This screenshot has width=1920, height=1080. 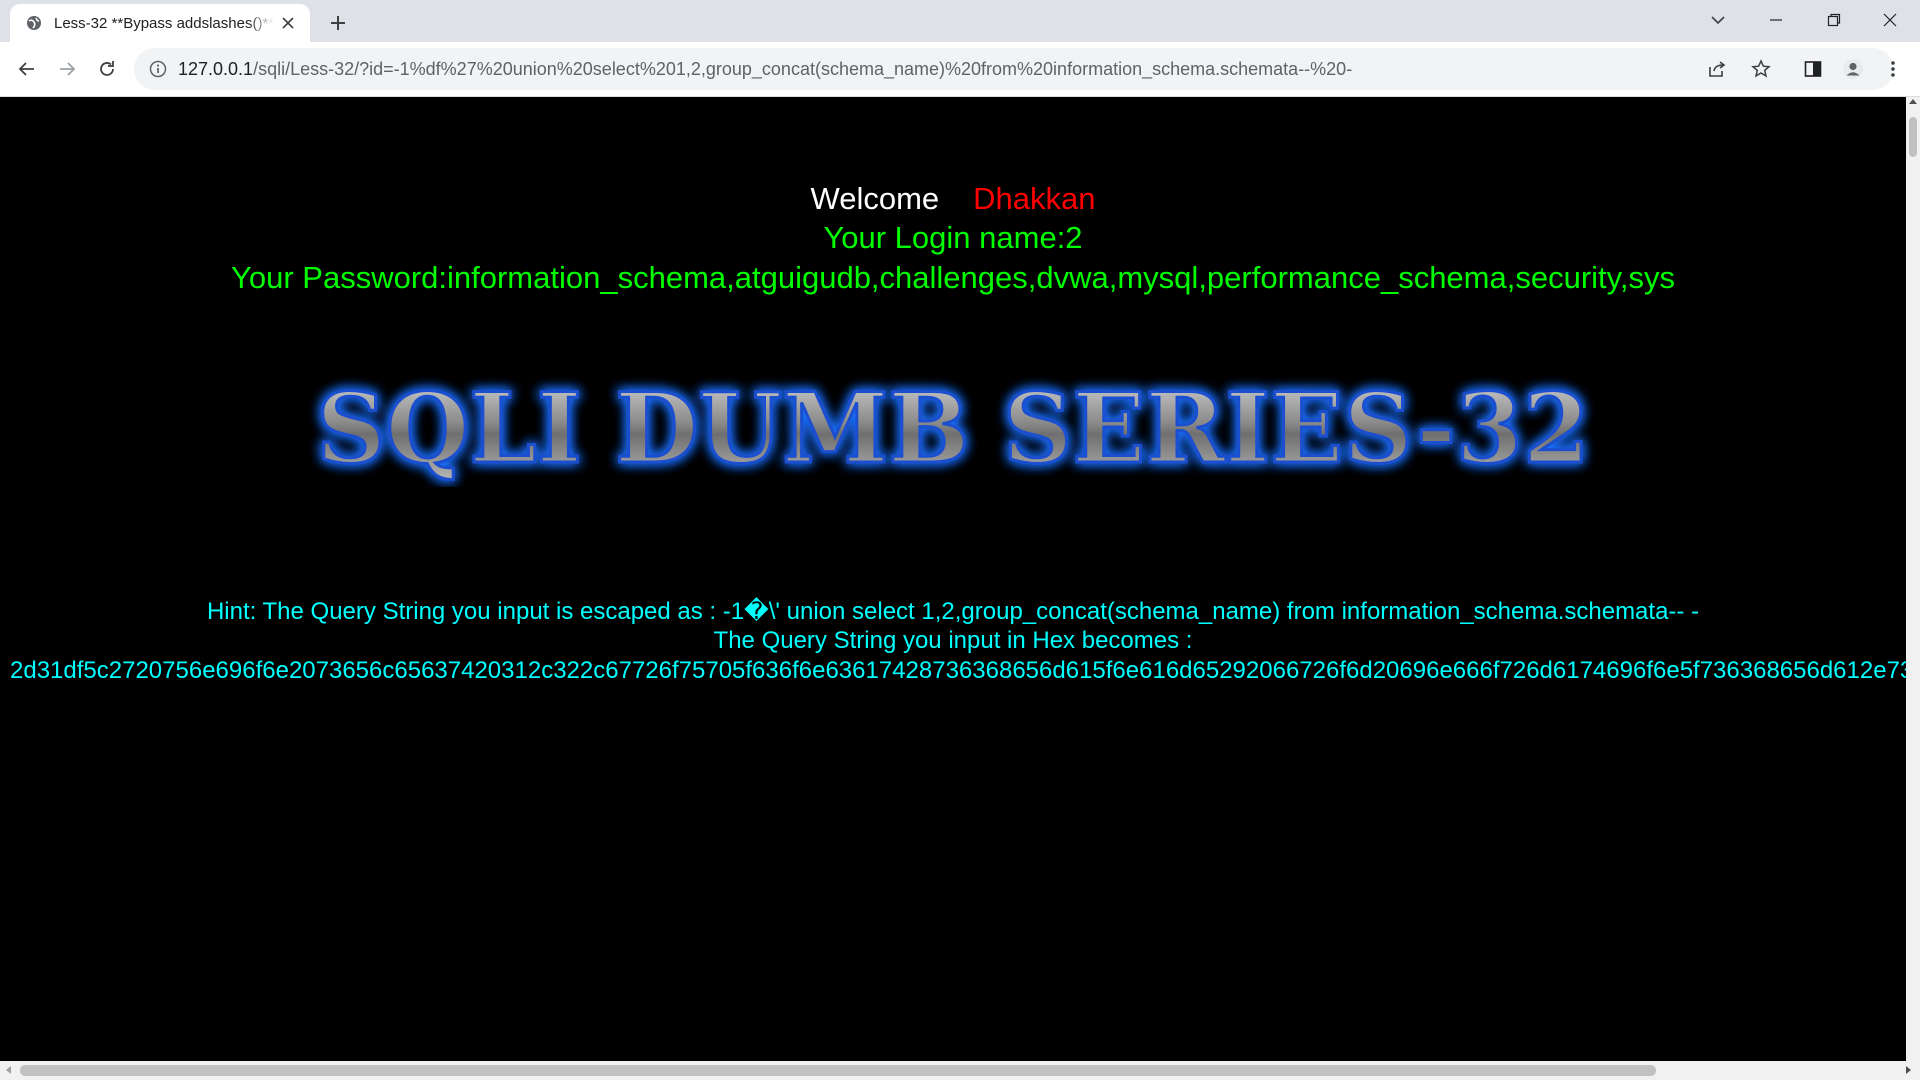 I want to click on banner-text: SQLI DUMB SERIES-32, so click(x=952, y=428).